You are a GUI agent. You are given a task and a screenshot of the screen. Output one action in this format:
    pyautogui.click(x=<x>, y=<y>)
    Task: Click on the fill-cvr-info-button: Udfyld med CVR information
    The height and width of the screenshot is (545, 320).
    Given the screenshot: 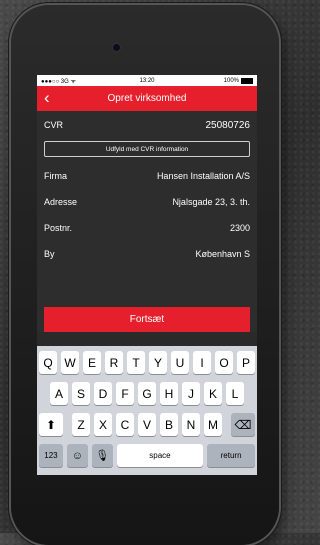 What is the action you would take?
    pyautogui.click(x=147, y=149)
    